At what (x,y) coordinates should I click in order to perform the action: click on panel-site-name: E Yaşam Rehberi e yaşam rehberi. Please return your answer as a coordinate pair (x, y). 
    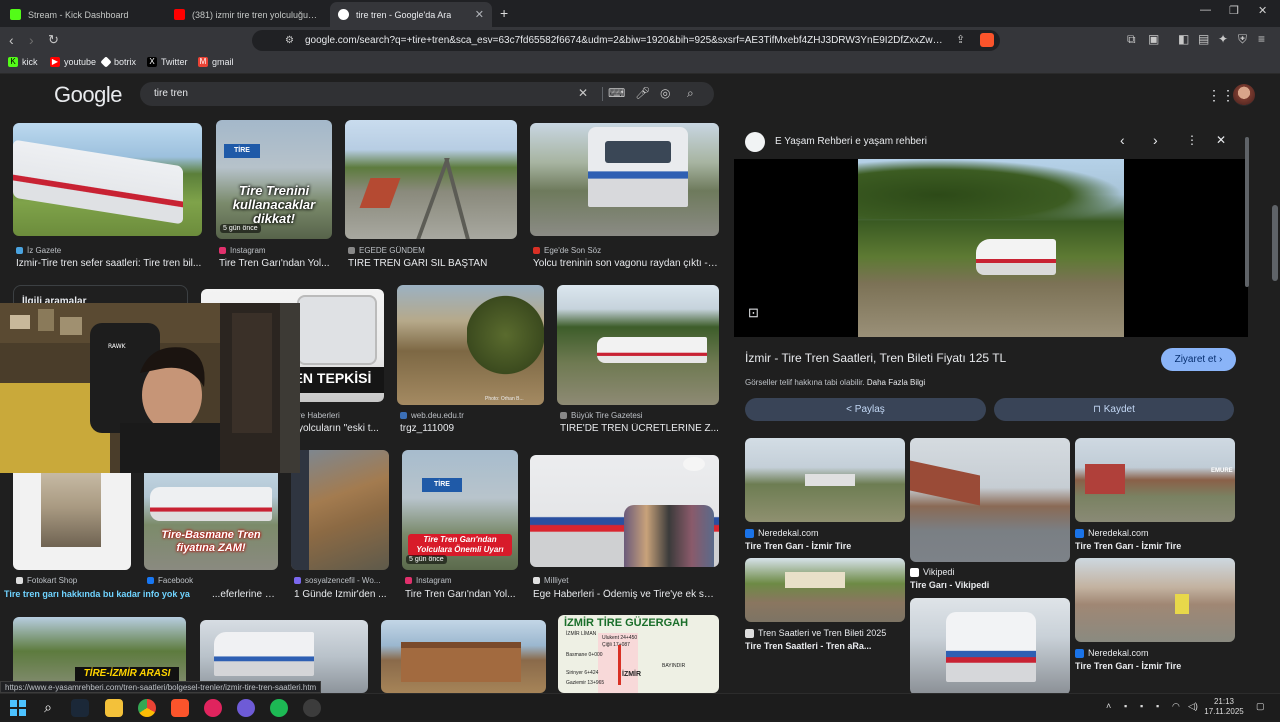
    Looking at the image, I should click on (851, 141).